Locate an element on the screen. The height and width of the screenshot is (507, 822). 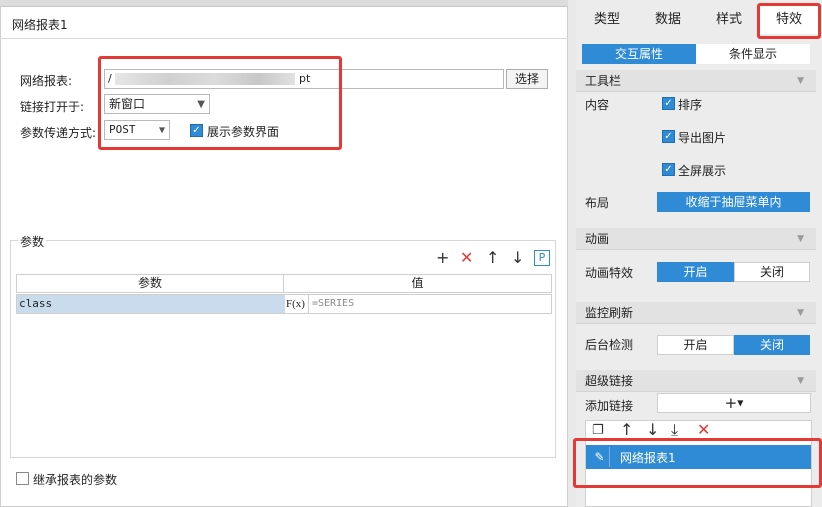
subtab-interaction: 交互属性 is located at coordinates (639, 54).